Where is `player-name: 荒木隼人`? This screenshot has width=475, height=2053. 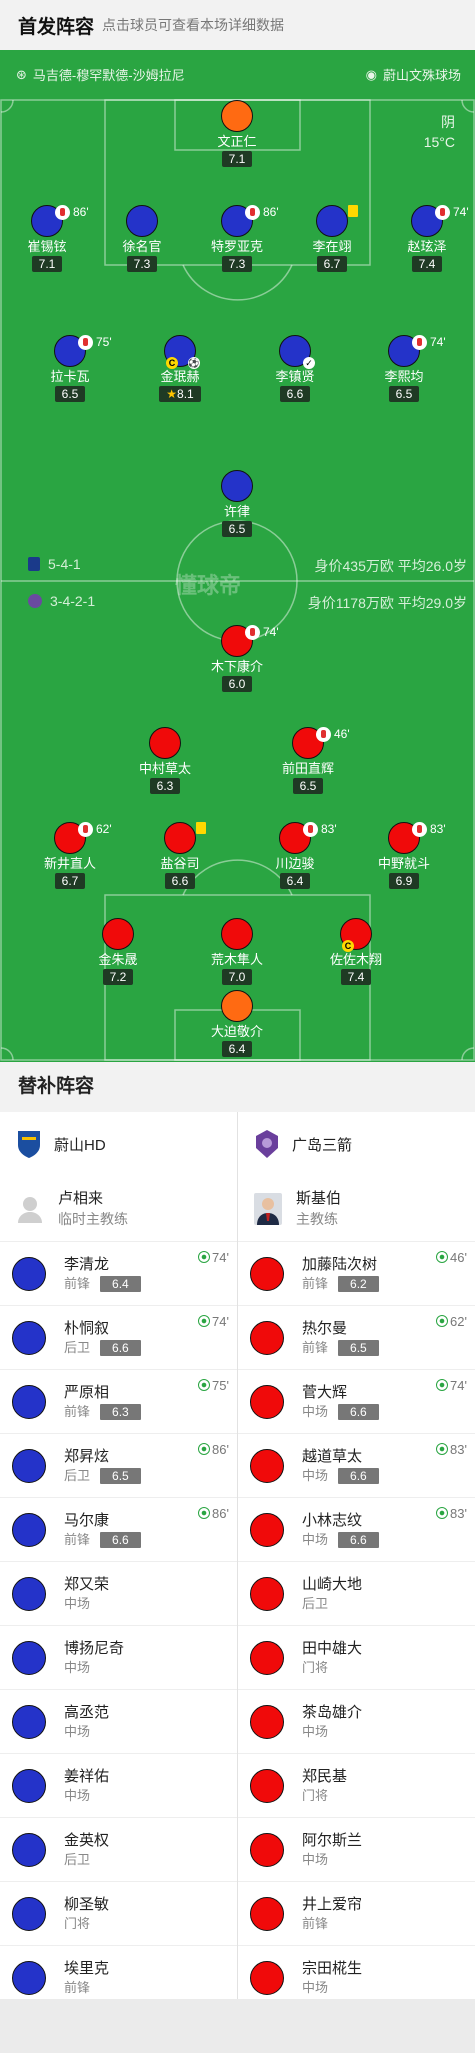 player-name: 荒木隼人 is located at coordinates (236, 959).